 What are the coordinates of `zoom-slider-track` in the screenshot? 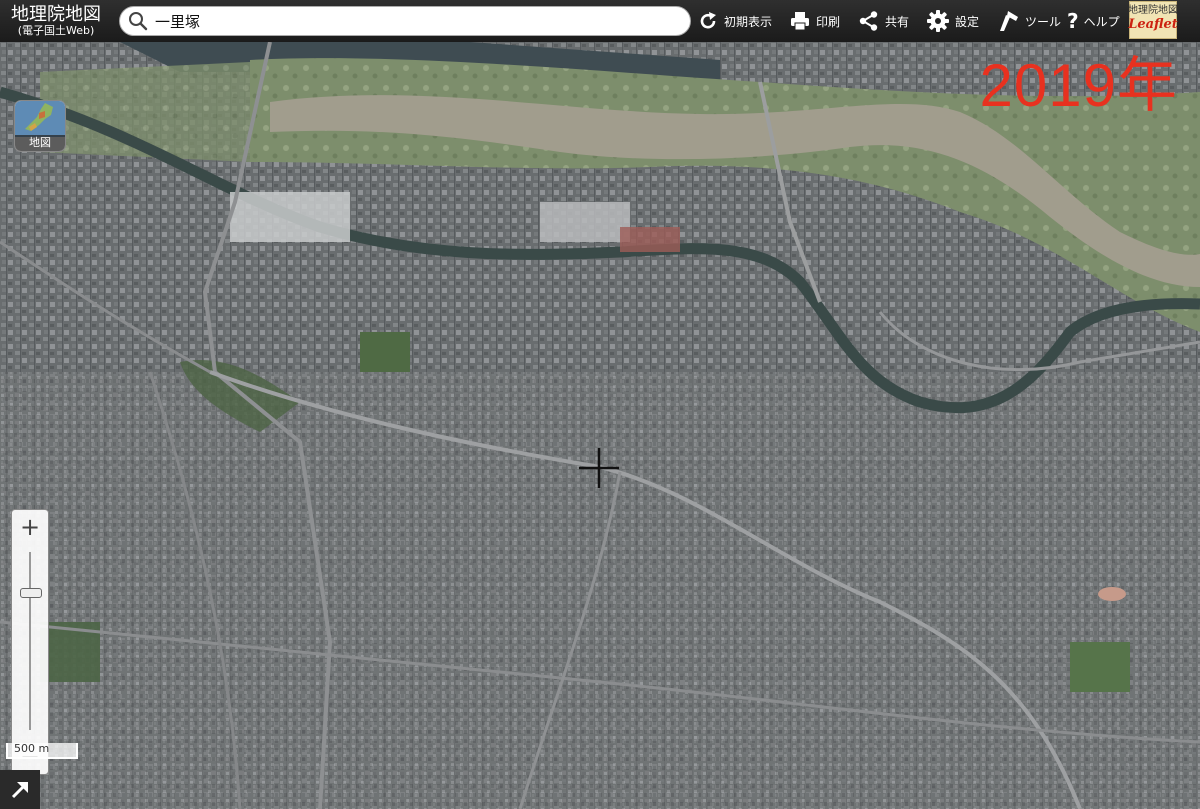 It's located at (30, 641).